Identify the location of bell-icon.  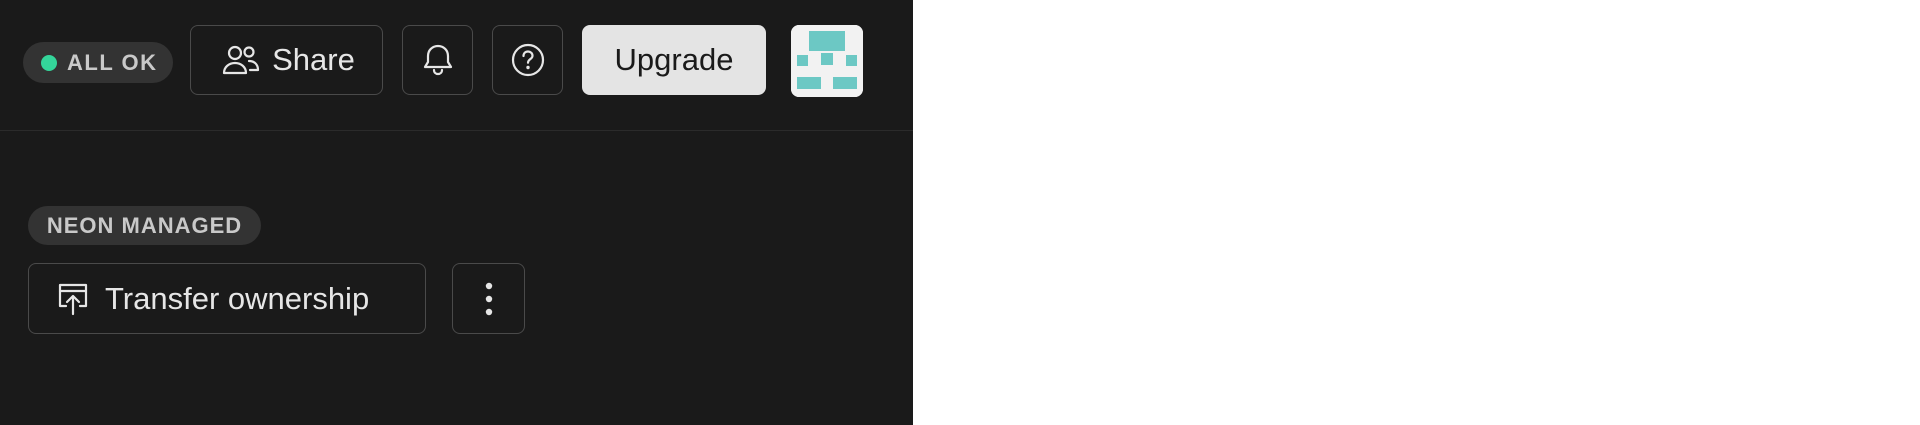
(438, 60).